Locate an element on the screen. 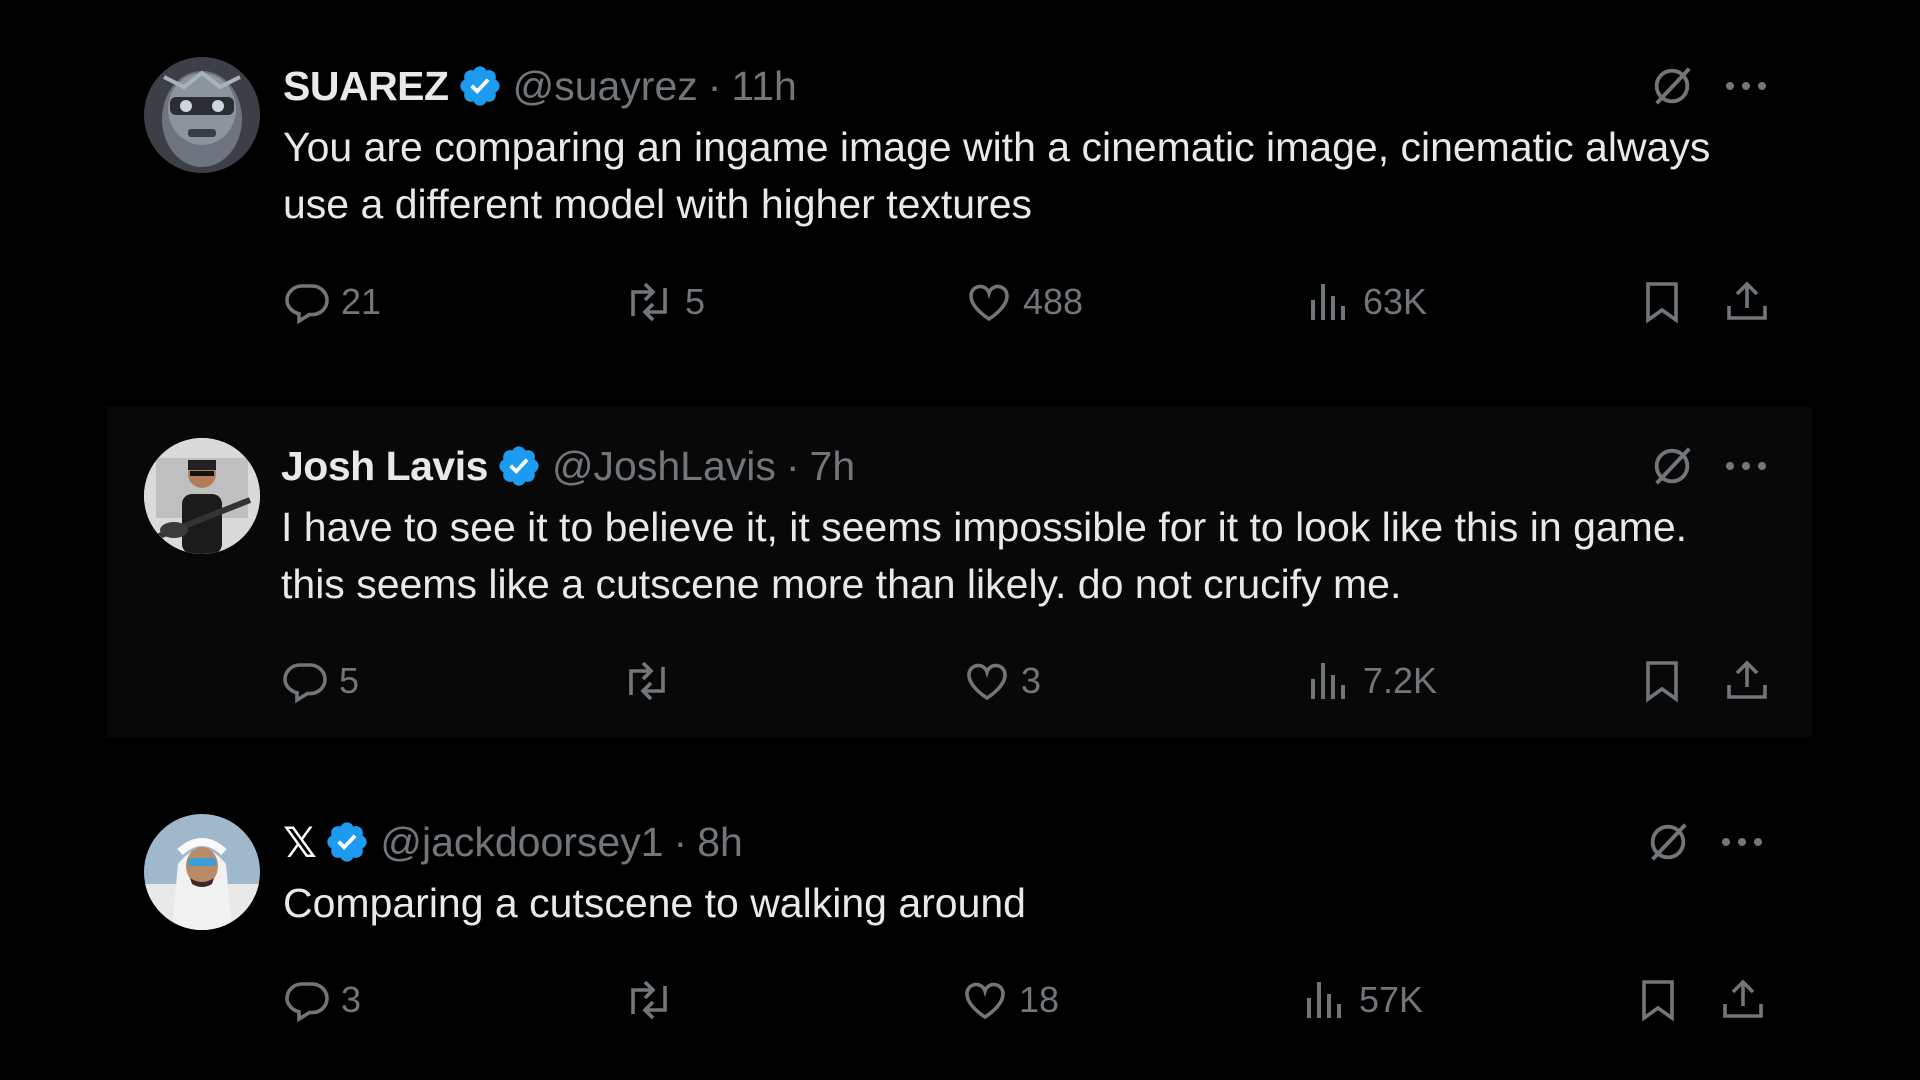 The height and width of the screenshot is (1080, 1920). views-button: 57K is located at coordinates (1362, 1000).